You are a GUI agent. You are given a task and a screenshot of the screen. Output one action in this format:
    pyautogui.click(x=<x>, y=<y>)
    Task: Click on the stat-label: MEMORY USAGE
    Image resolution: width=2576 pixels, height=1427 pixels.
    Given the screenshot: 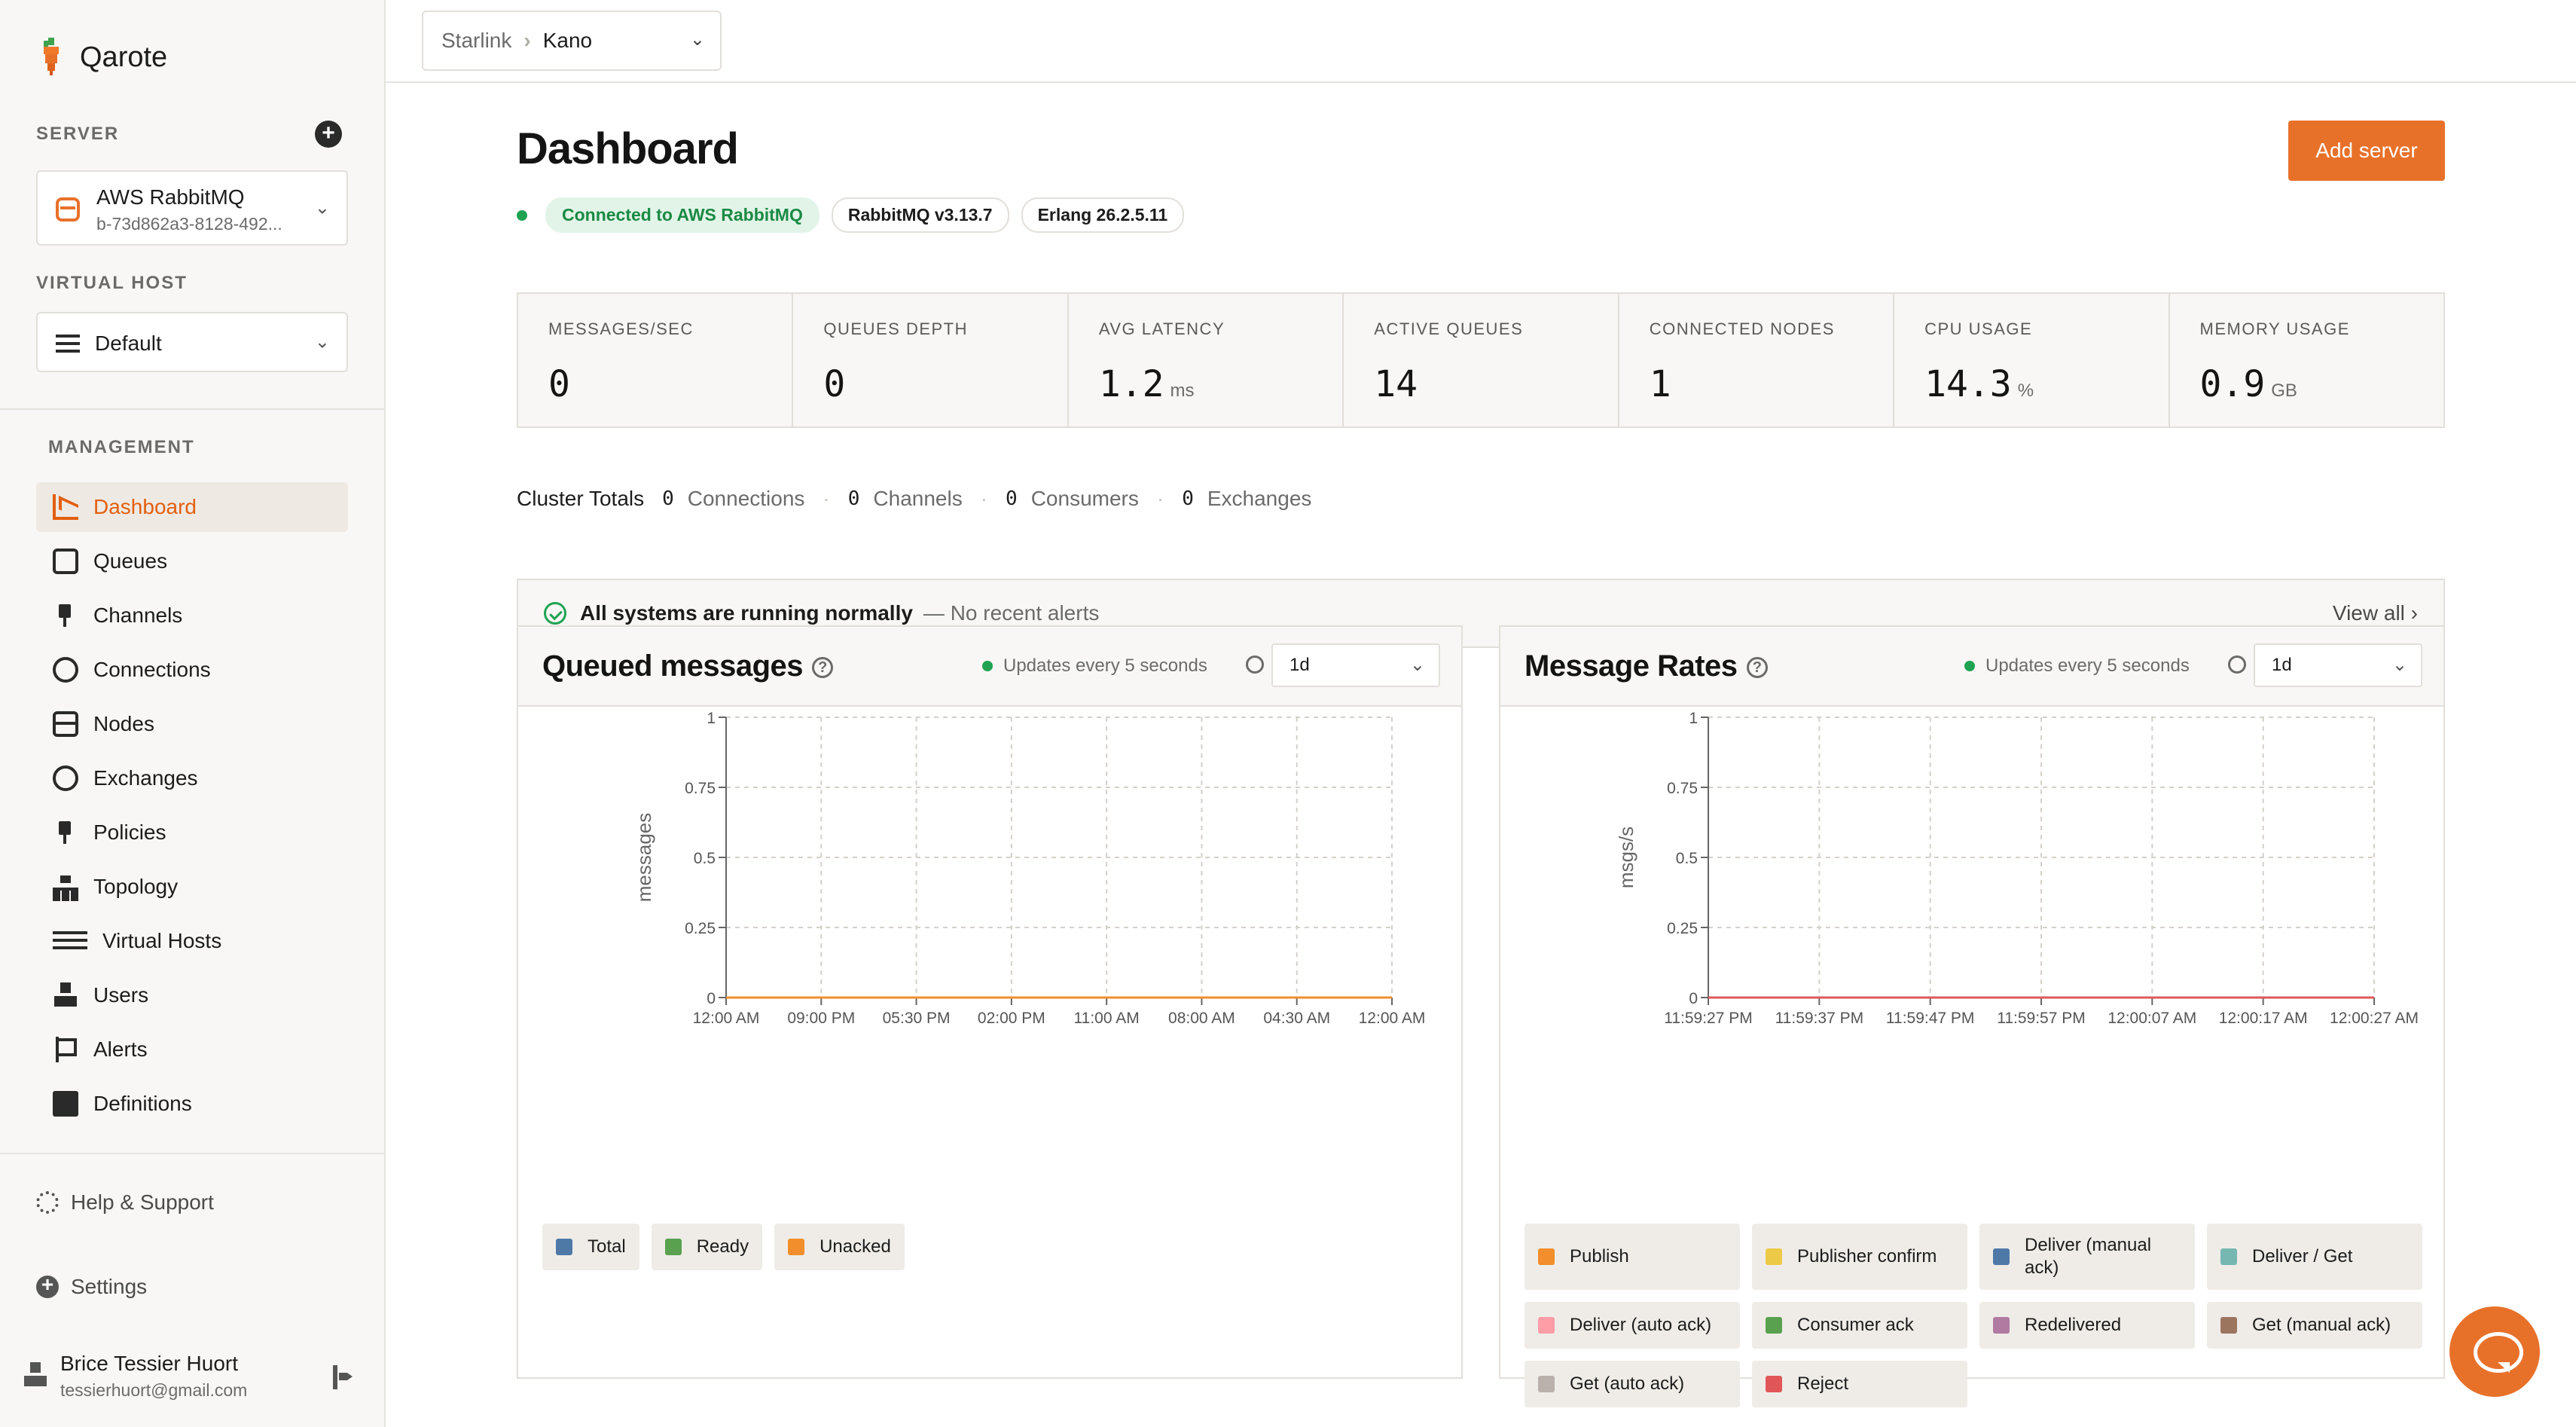 What is the action you would take?
    pyautogui.click(x=2275, y=328)
    